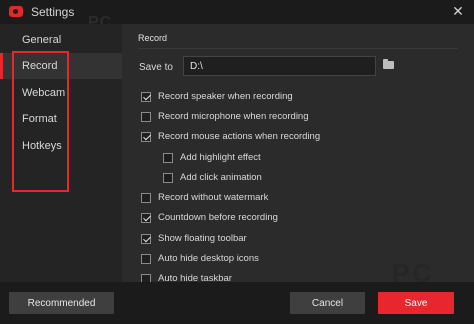 This screenshot has height=324, width=474. I want to click on option-label: Countdown before recording, so click(218, 217).